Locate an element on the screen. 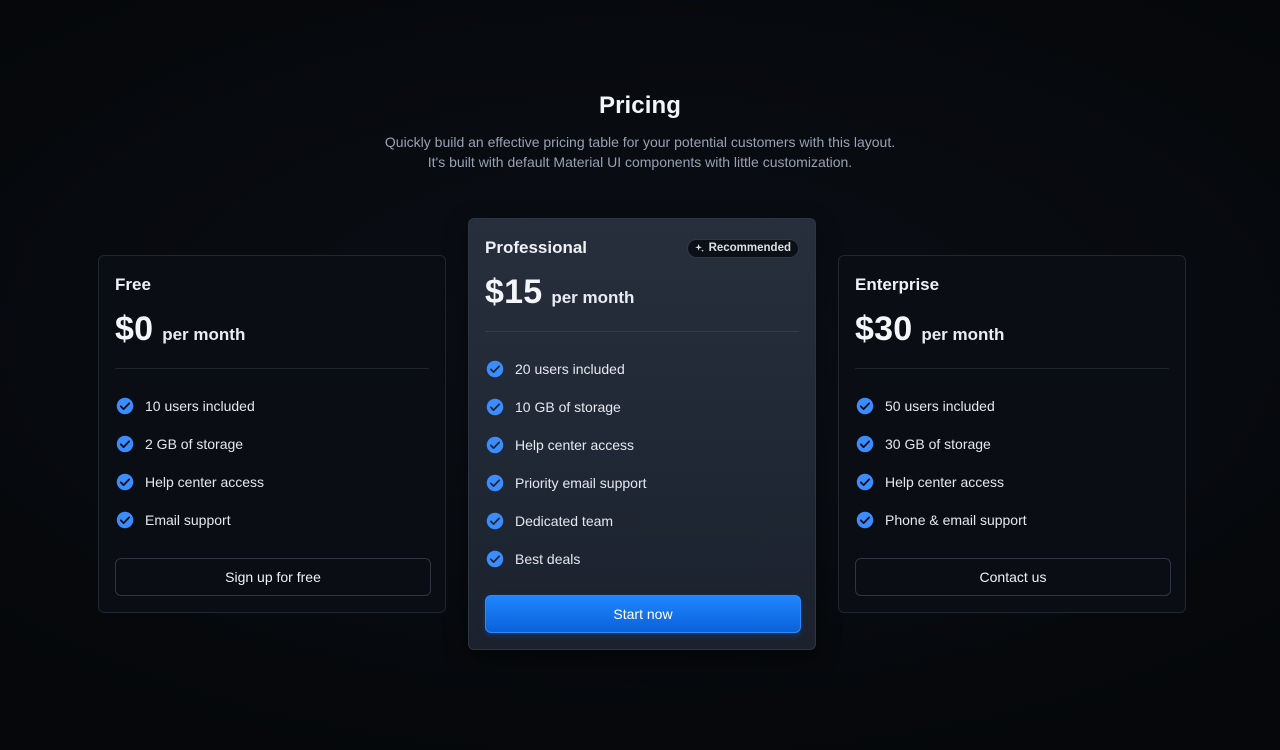 This screenshot has width=1280, height=750. plan-price: $0 is located at coordinates (134, 329).